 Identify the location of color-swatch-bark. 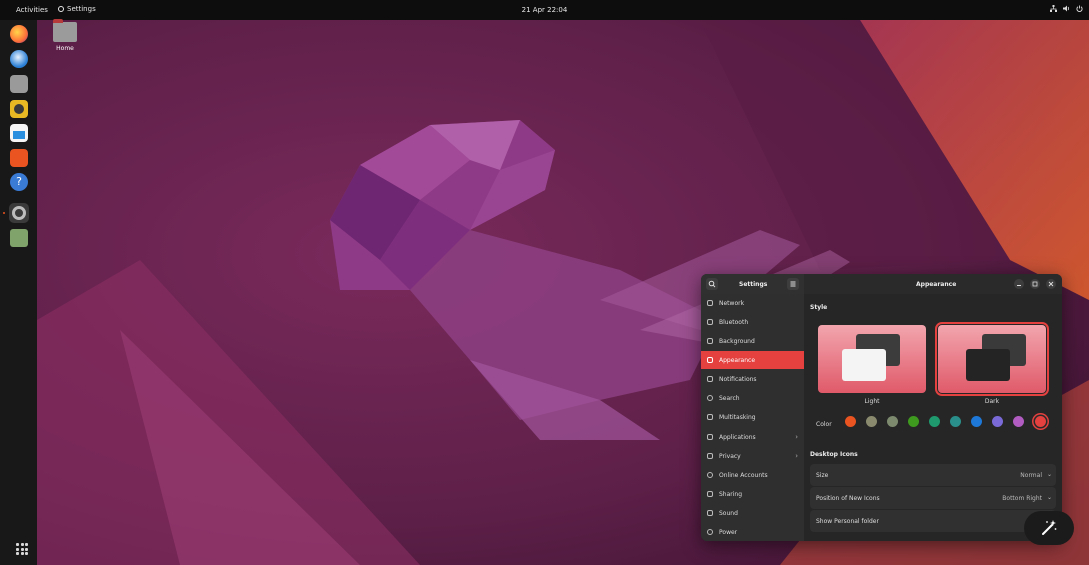
(871, 421).